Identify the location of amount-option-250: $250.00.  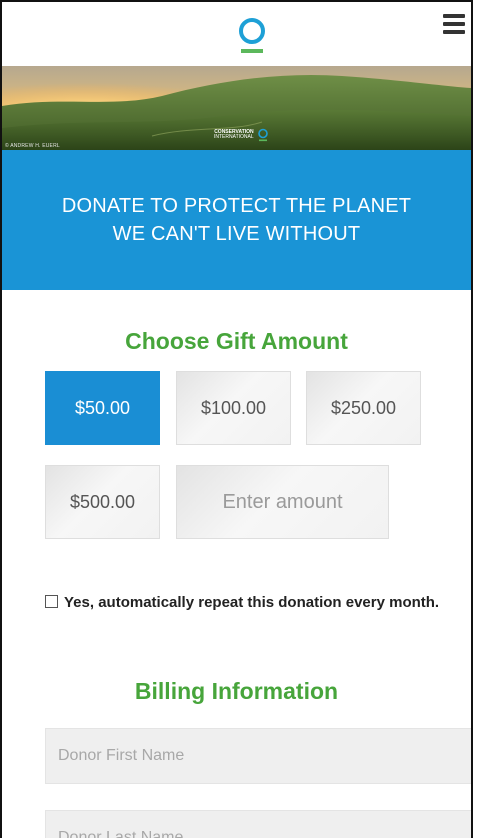
(363, 408).